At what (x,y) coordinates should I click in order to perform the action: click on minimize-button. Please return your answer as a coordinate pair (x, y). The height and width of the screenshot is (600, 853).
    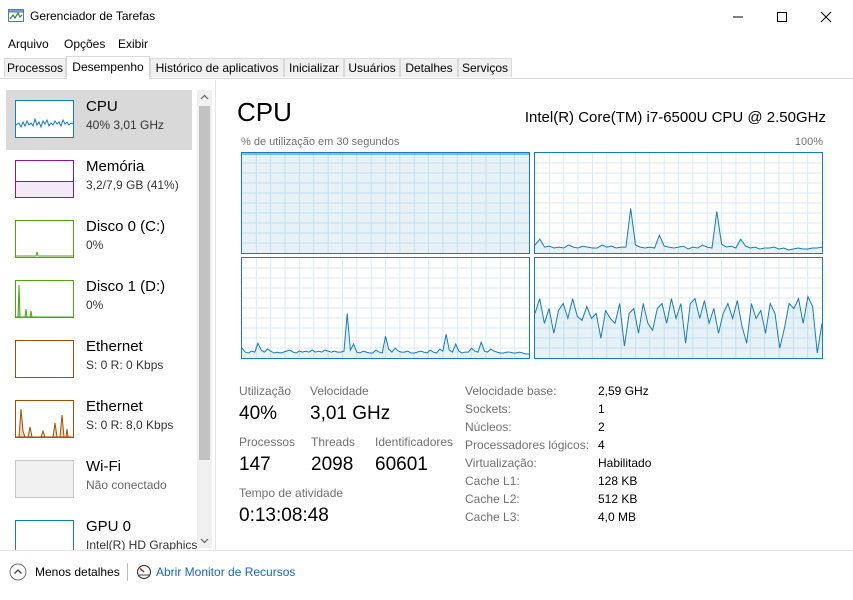
    Looking at the image, I should click on (738, 17).